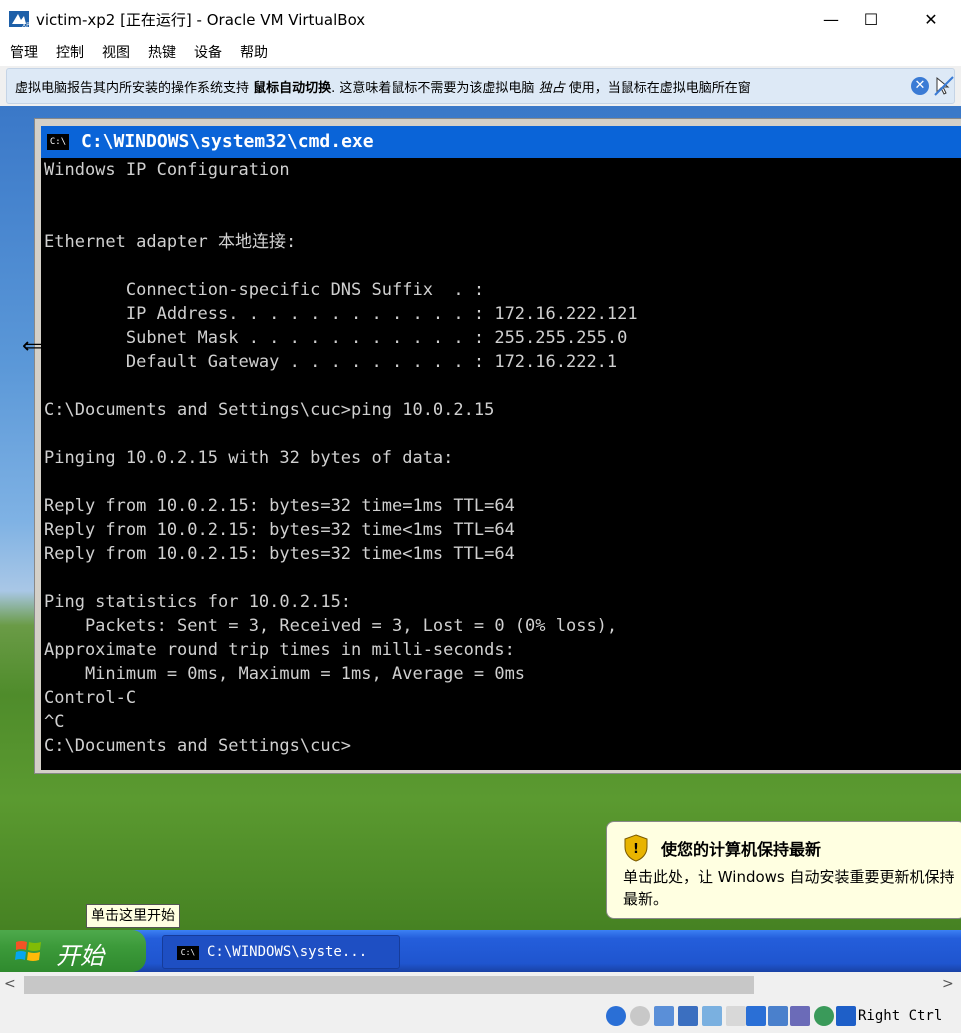 The width and height of the screenshot is (961, 1033). I want to click on start-label: 开始, so click(80, 956).